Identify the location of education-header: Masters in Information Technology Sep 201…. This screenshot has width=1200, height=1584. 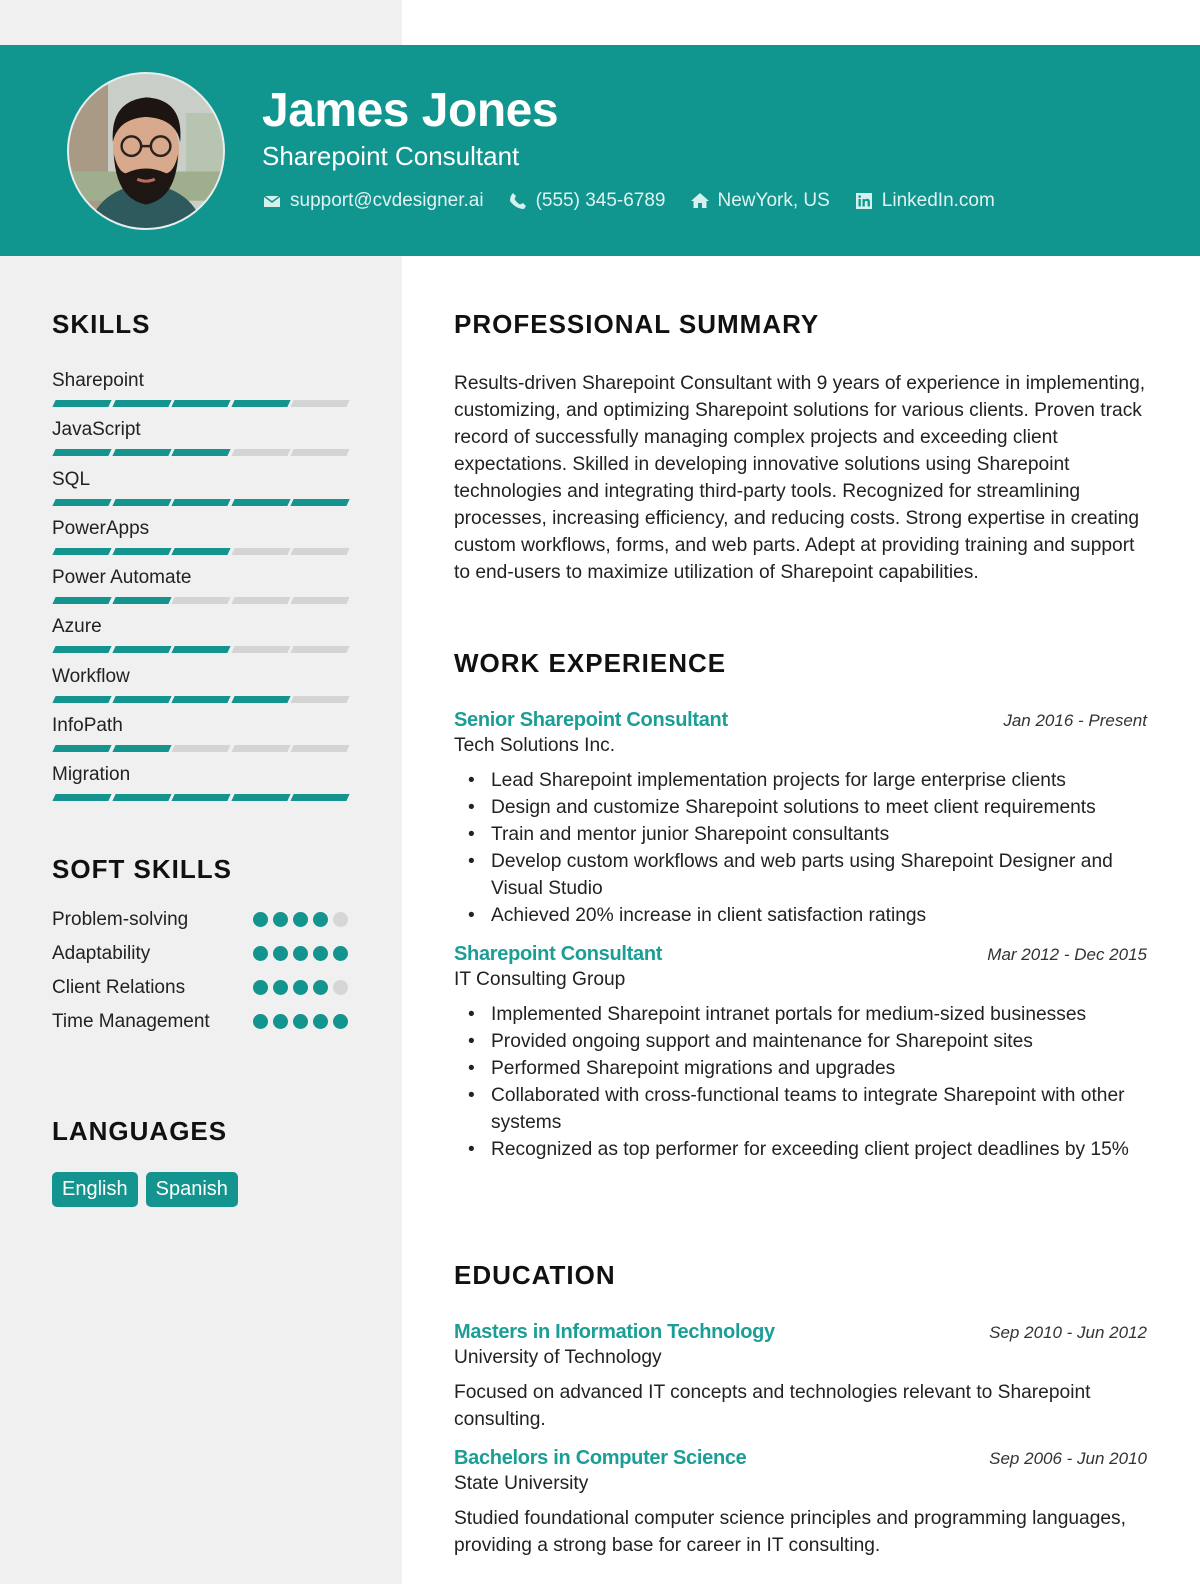
(800, 1332).